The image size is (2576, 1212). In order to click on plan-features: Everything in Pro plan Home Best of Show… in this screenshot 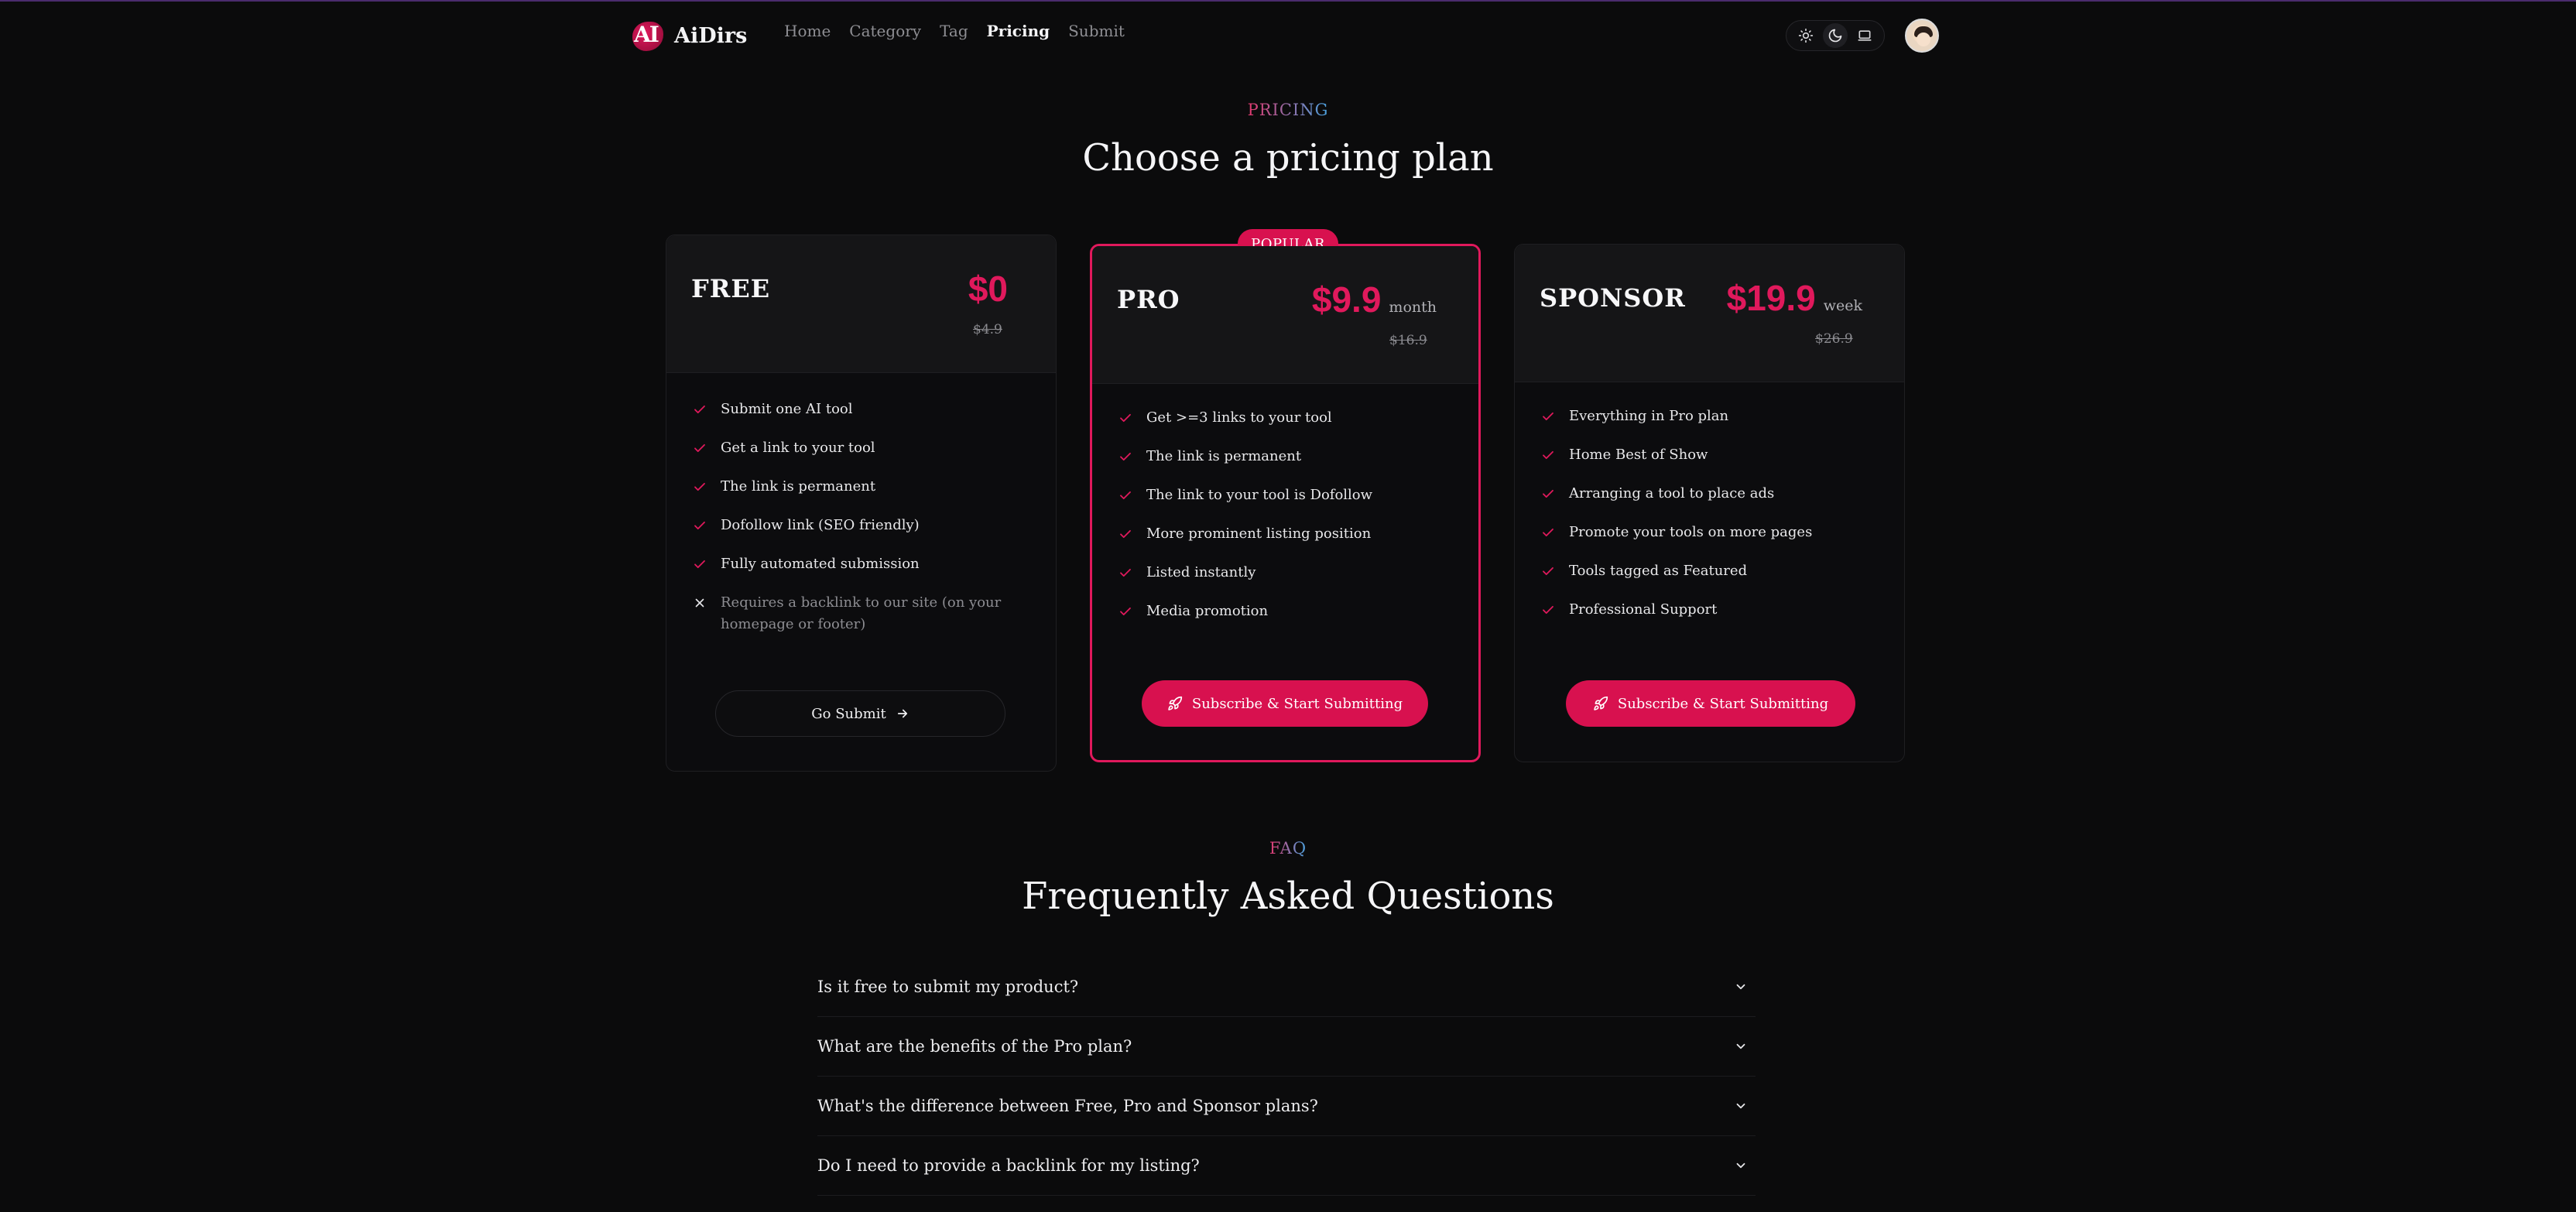, I will do `click(1676, 522)`.